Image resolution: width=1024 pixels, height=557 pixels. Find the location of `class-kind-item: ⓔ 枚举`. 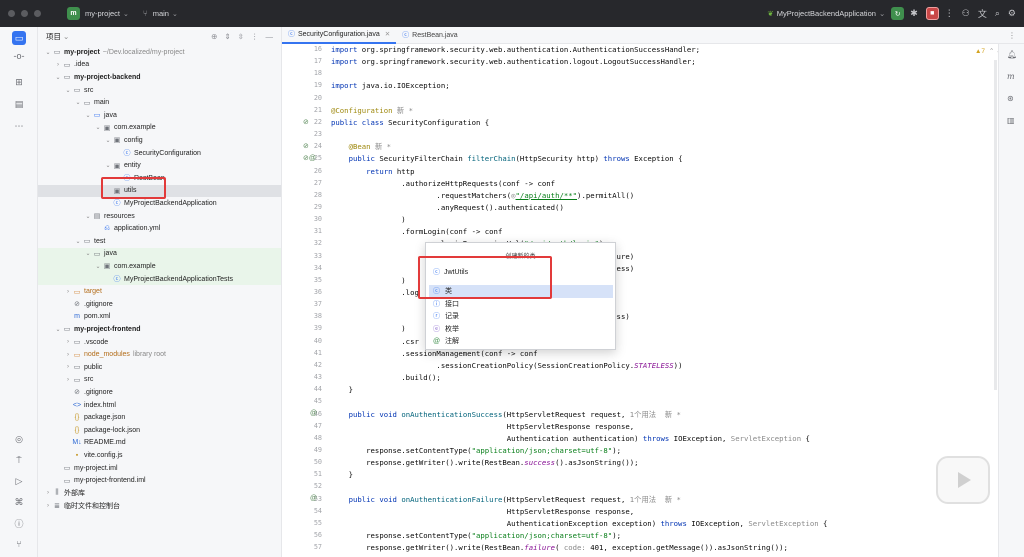

class-kind-item: ⓔ 枚举 is located at coordinates (521, 329).